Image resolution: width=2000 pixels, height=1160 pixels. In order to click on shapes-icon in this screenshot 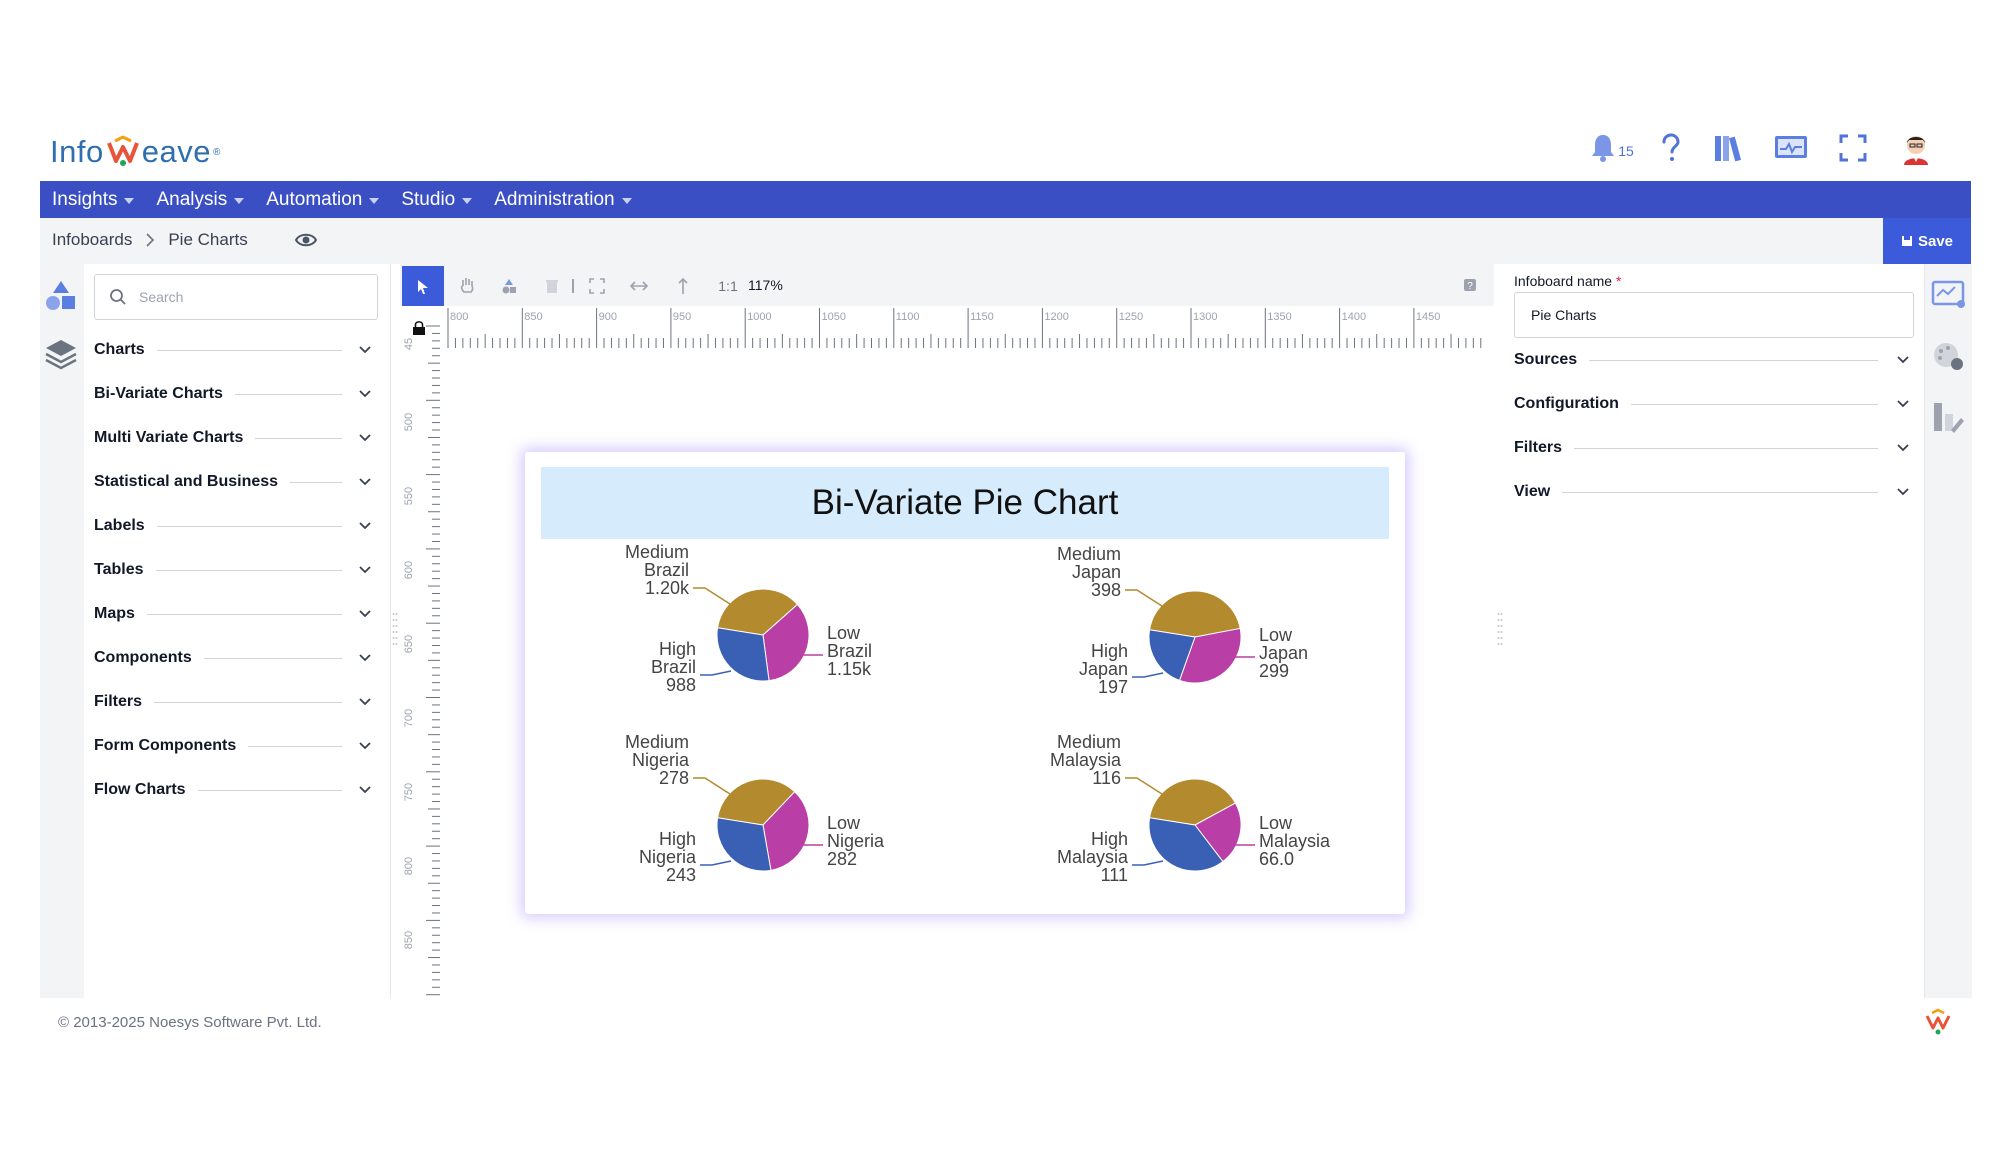, I will do `click(61, 296)`.